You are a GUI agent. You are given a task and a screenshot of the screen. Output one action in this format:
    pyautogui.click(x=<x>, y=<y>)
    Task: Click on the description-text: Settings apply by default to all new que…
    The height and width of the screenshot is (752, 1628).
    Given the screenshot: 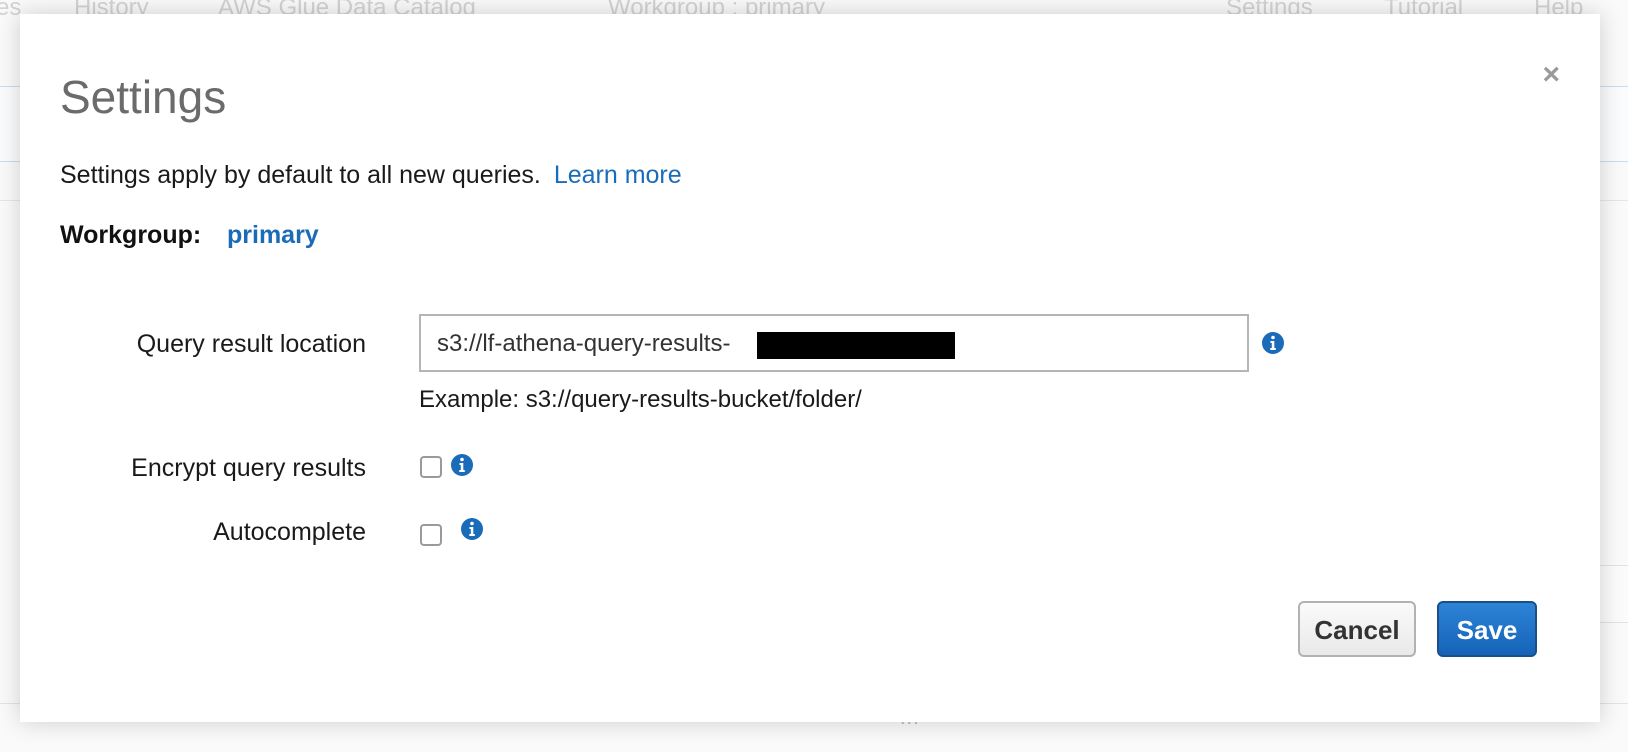 What is the action you would take?
    pyautogui.click(x=300, y=175)
    